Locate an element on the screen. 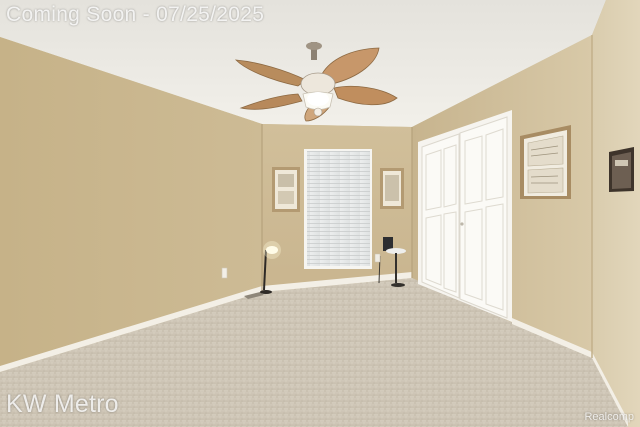  brand-watermark: KW Metro is located at coordinates (62, 404).